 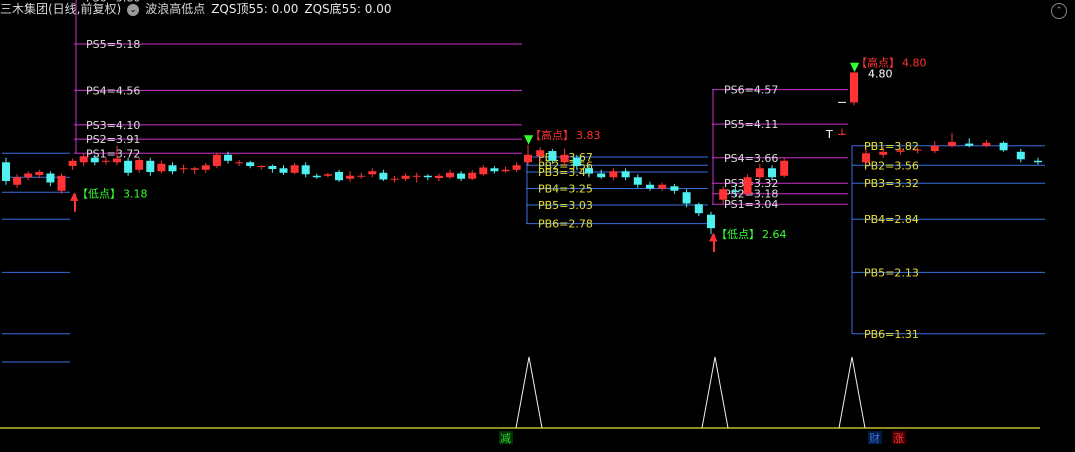 I want to click on ps-label-1-5: PS6=4.57, so click(x=751, y=90).